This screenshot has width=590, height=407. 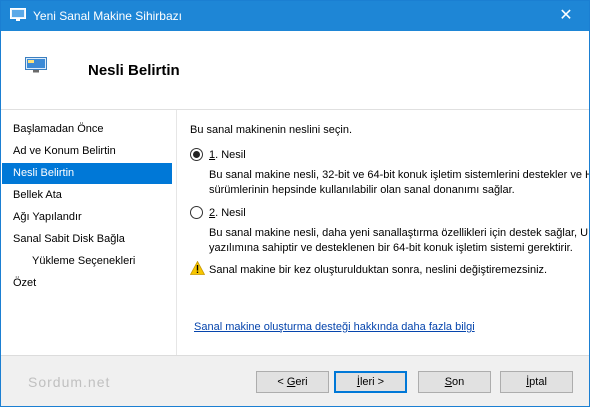 I want to click on hyper-v-app-icon, so click(x=18, y=14).